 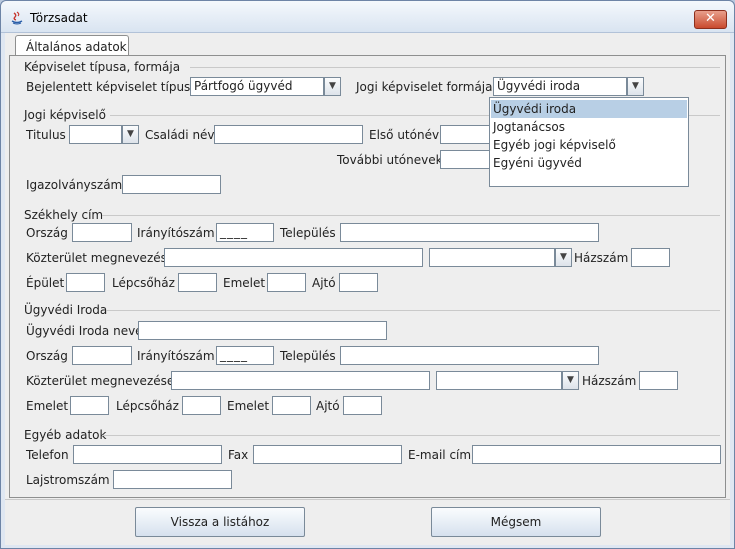 What do you see at coordinates (176, 233) in the screenshot?
I see `seat-postal-label: Irányítószám` at bounding box center [176, 233].